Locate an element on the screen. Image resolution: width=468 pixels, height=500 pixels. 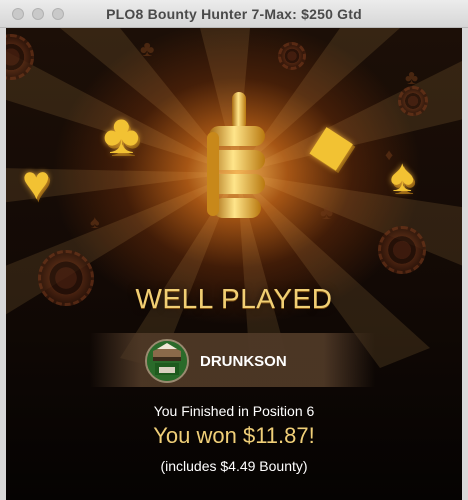
spade-icon: ♠ is located at coordinates (402, 175).